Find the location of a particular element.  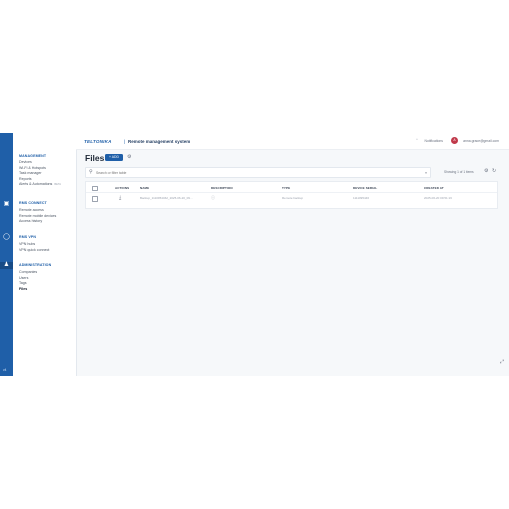

beta-badge: BETA is located at coordinates (57, 184).